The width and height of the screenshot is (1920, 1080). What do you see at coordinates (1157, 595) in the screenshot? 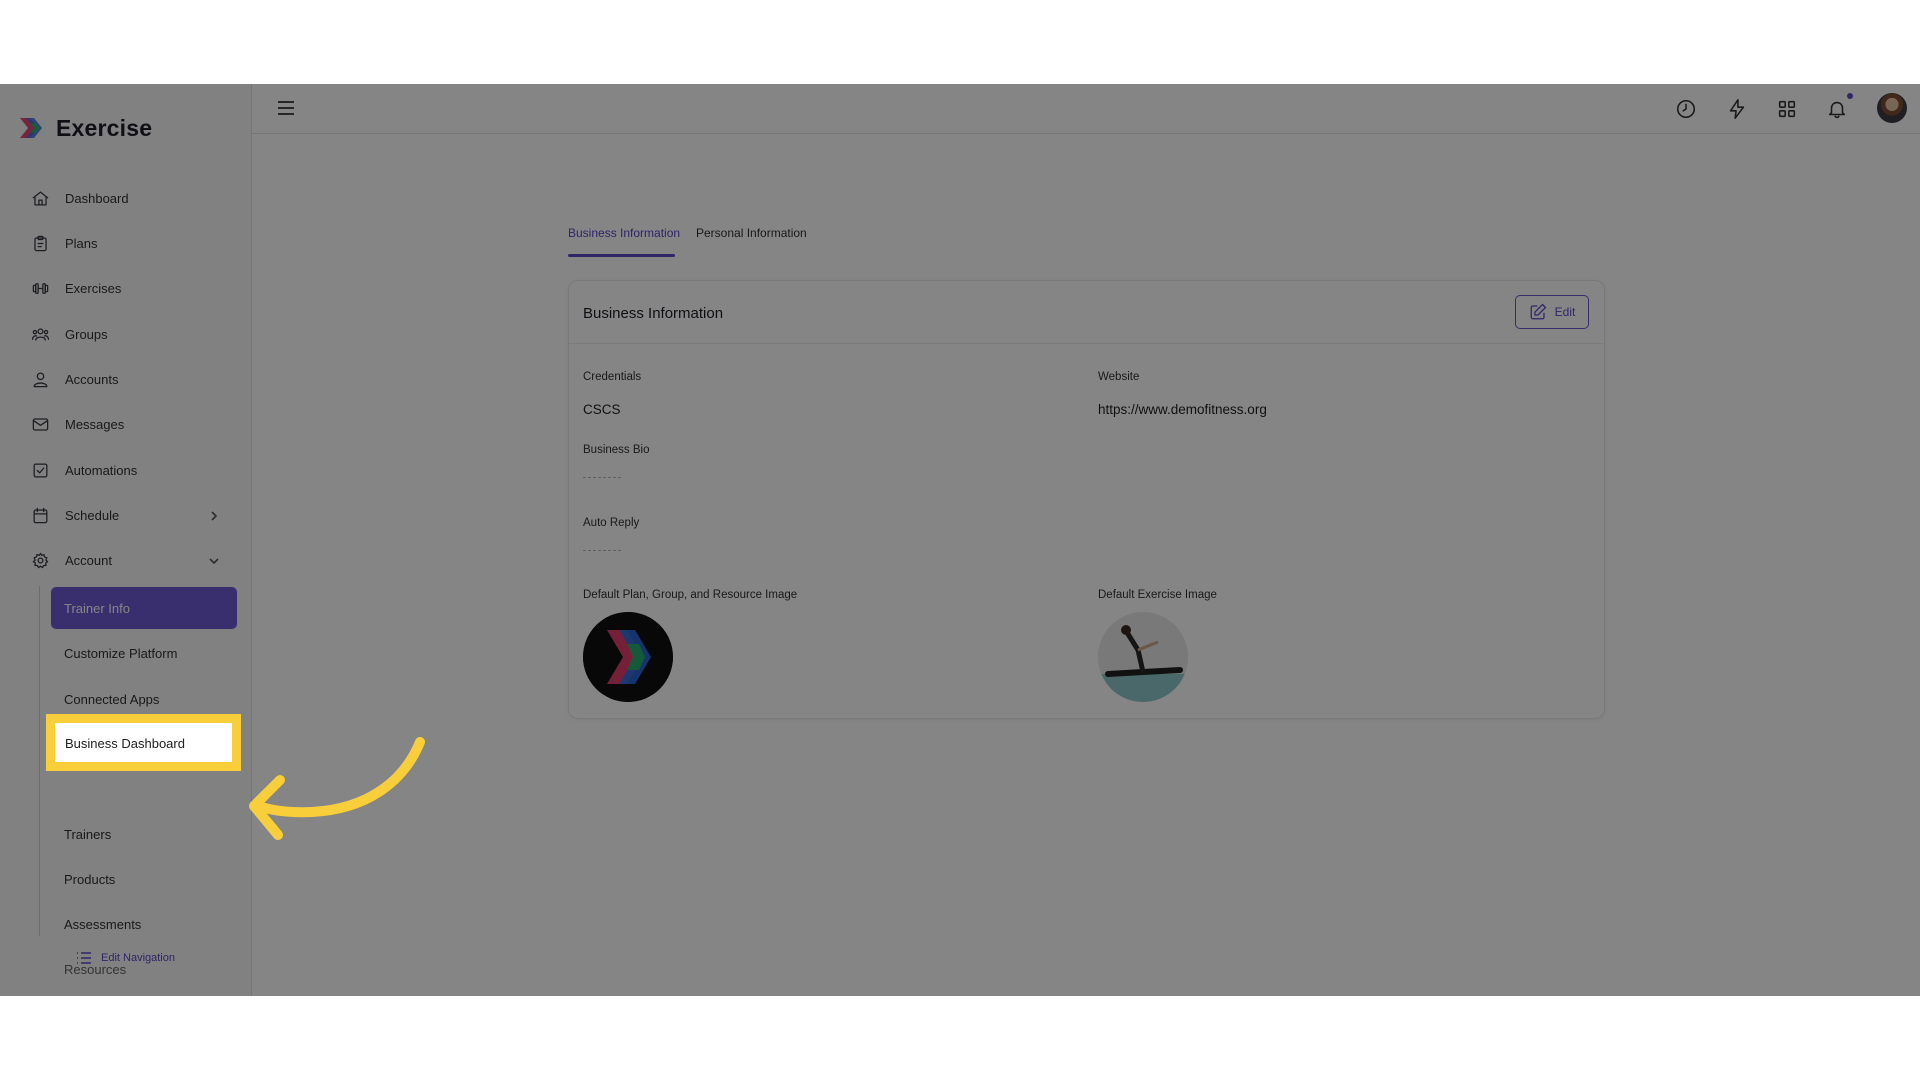
I see `default-exercise-image-label: Default Exercise Image` at bounding box center [1157, 595].